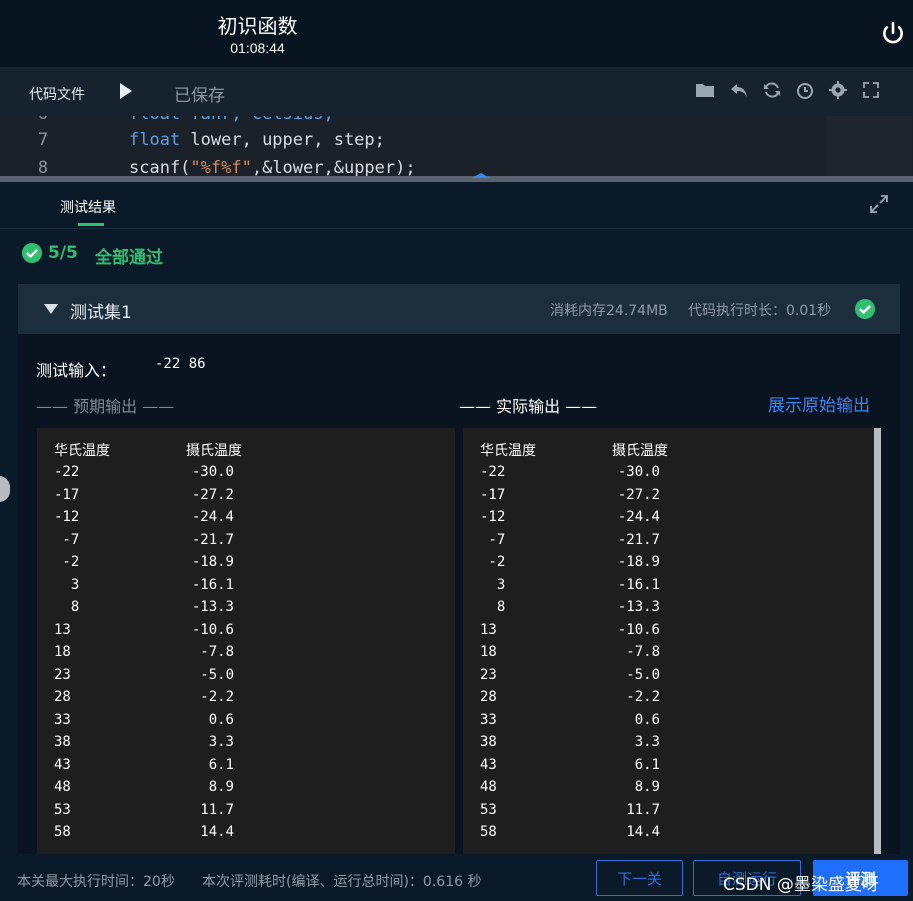 The height and width of the screenshot is (901, 913). Describe the element at coordinates (638, 517) in the screenshot. I see `celsius-value: -24.4` at that location.